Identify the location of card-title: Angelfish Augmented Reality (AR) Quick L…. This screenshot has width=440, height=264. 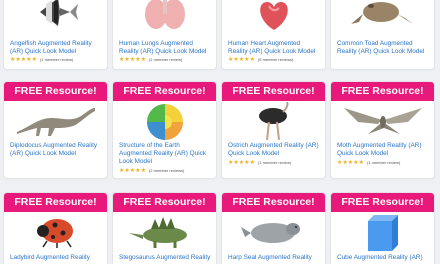
(56, 48).